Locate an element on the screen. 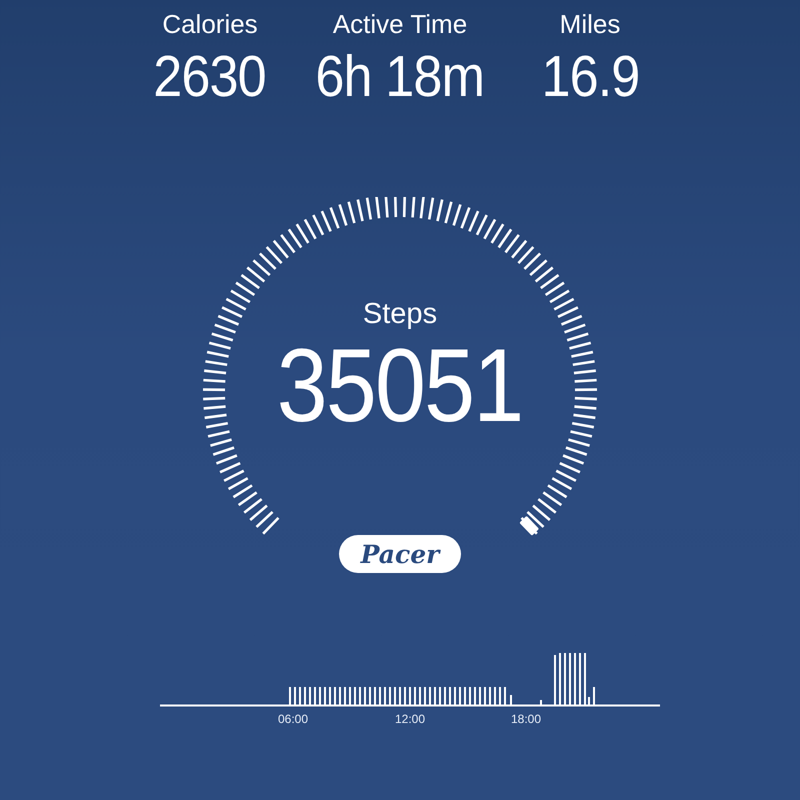 Image resolution: width=800 pixels, height=800 pixels. stat-label: Miles is located at coordinates (590, 24).